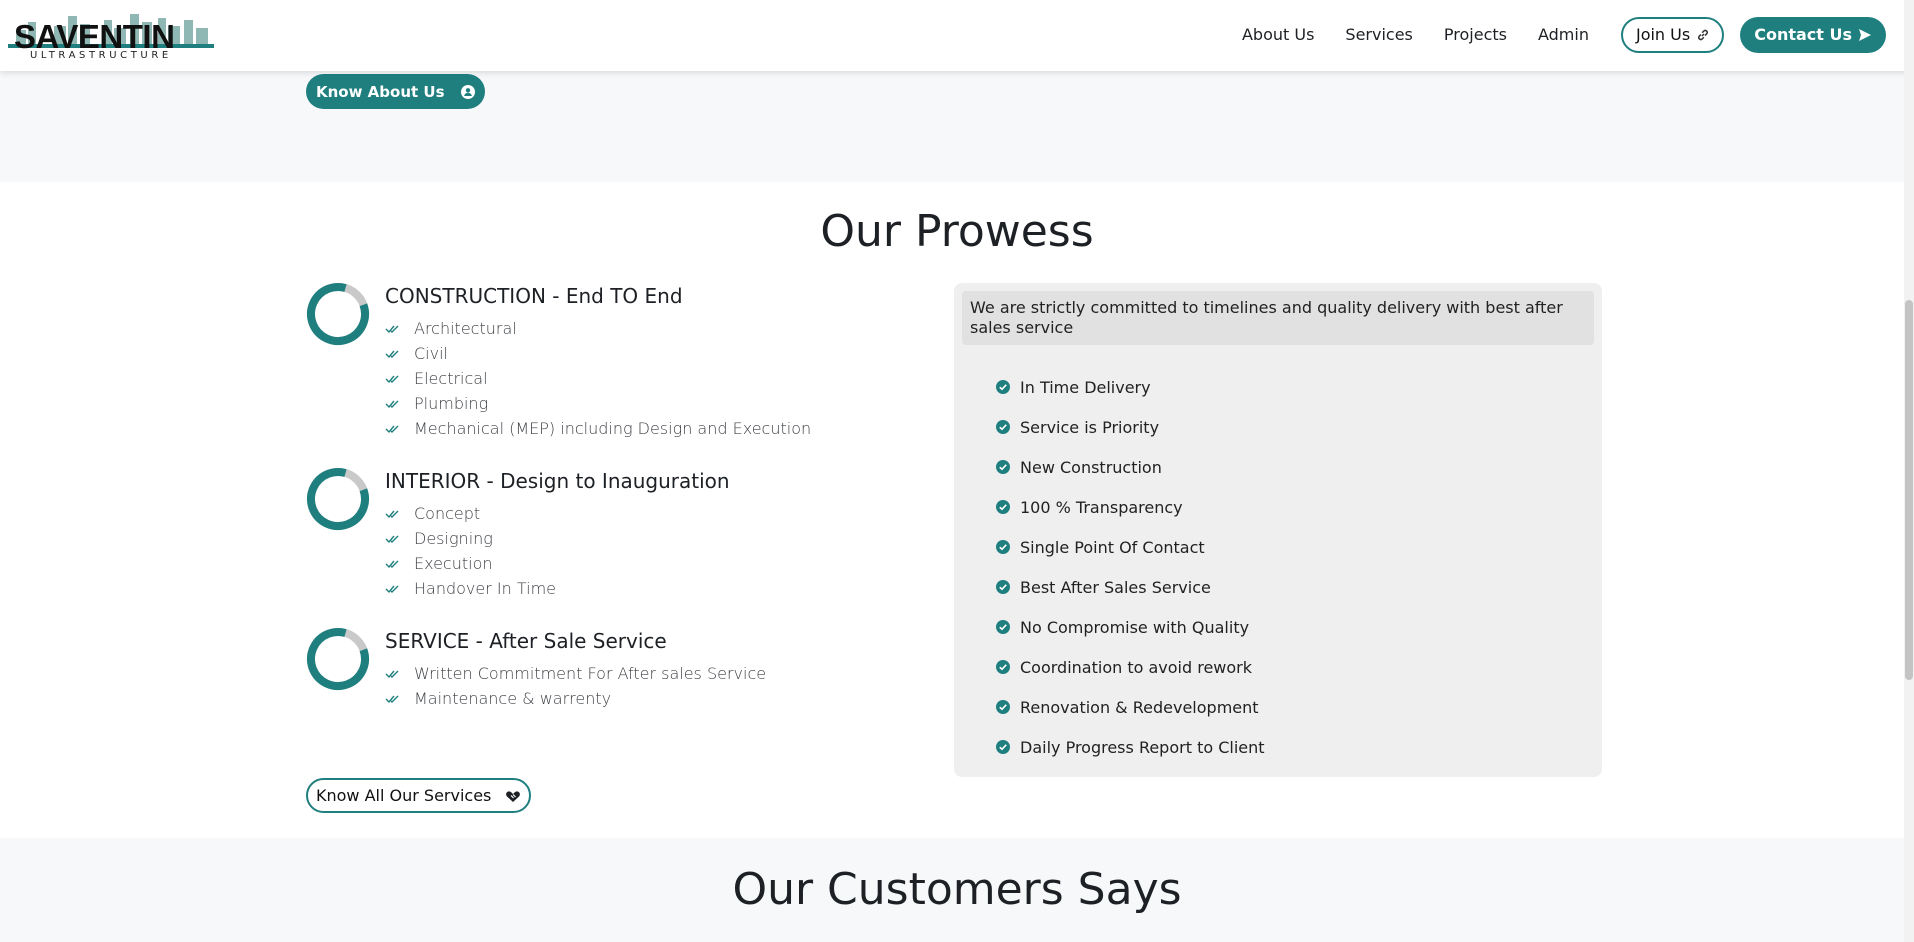 The height and width of the screenshot is (942, 1914). Describe the element at coordinates (513, 796) in the screenshot. I see `handshake-icon` at that location.